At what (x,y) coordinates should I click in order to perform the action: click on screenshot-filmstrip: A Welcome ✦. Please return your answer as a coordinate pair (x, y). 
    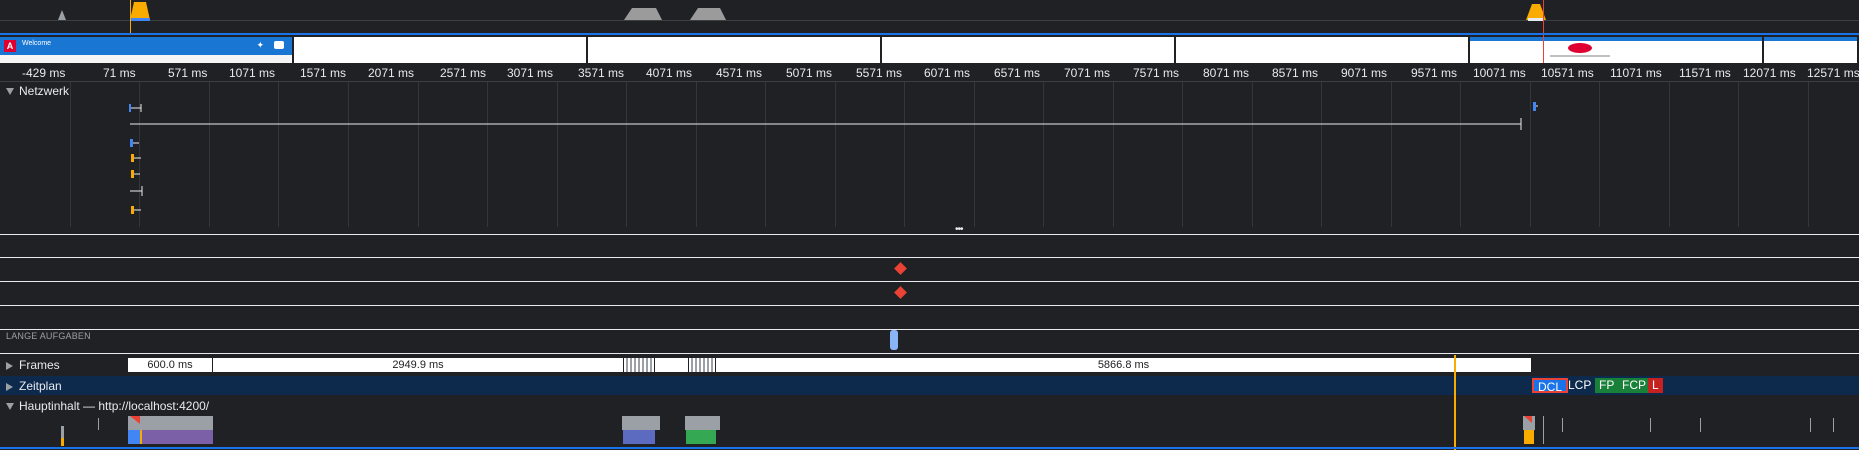
    Looking at the image, I should click on (929, 49).